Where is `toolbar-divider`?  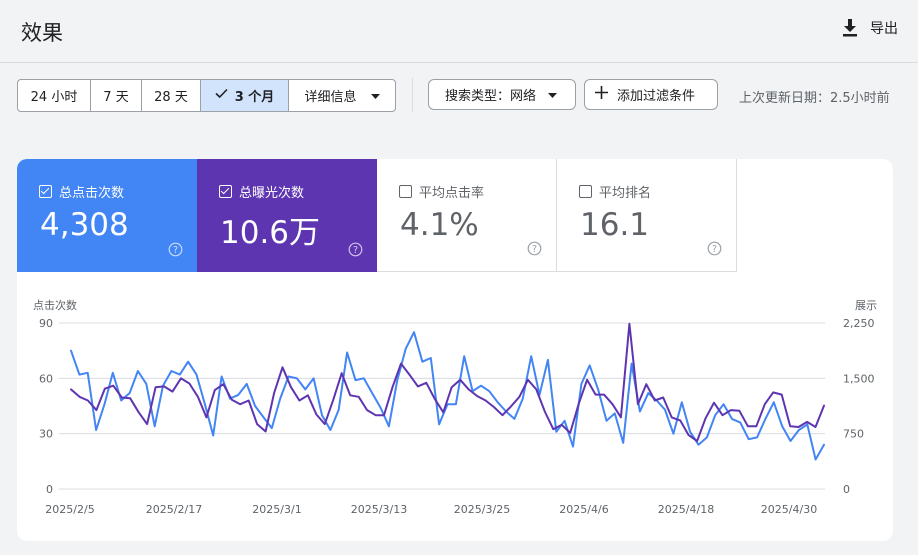 toolbar-divider is located at coordinates (412, 95).